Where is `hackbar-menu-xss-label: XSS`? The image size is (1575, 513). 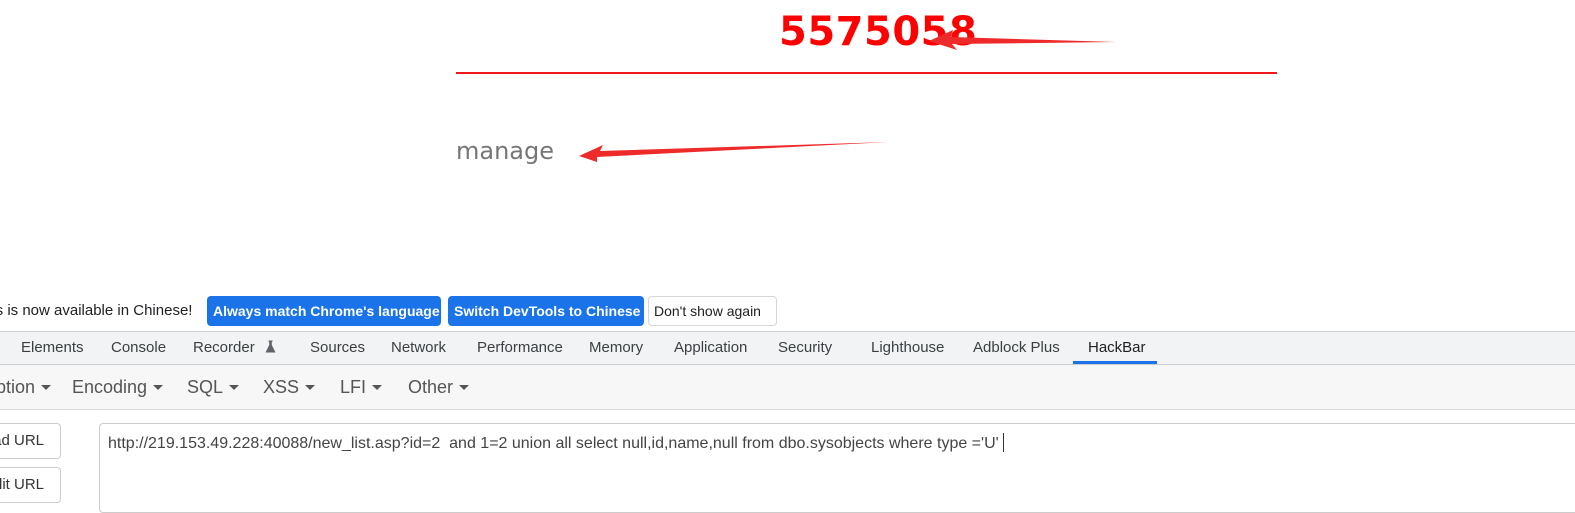 hackbar-menu-xss-label: XSS is located at coordinates (281, 387).